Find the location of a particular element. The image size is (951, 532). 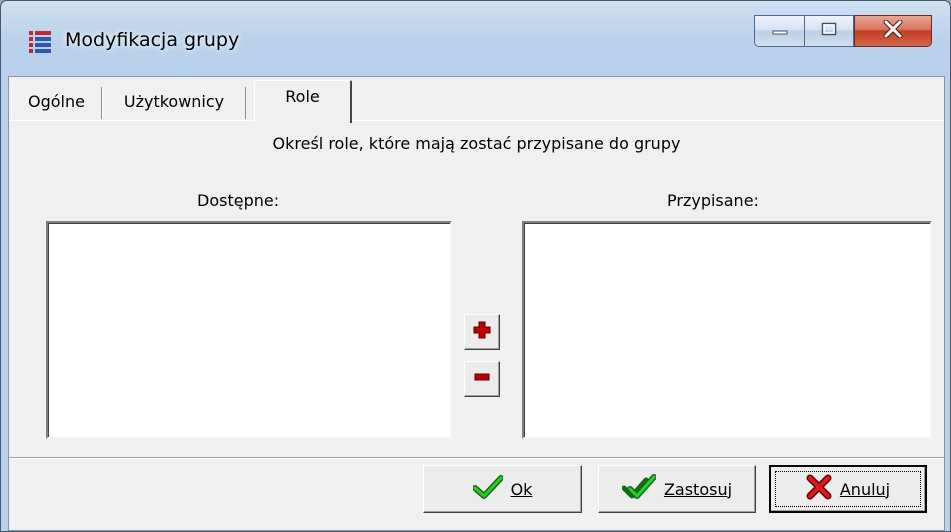

cancel-button: Anuluj is located at coordinates (848, 489).